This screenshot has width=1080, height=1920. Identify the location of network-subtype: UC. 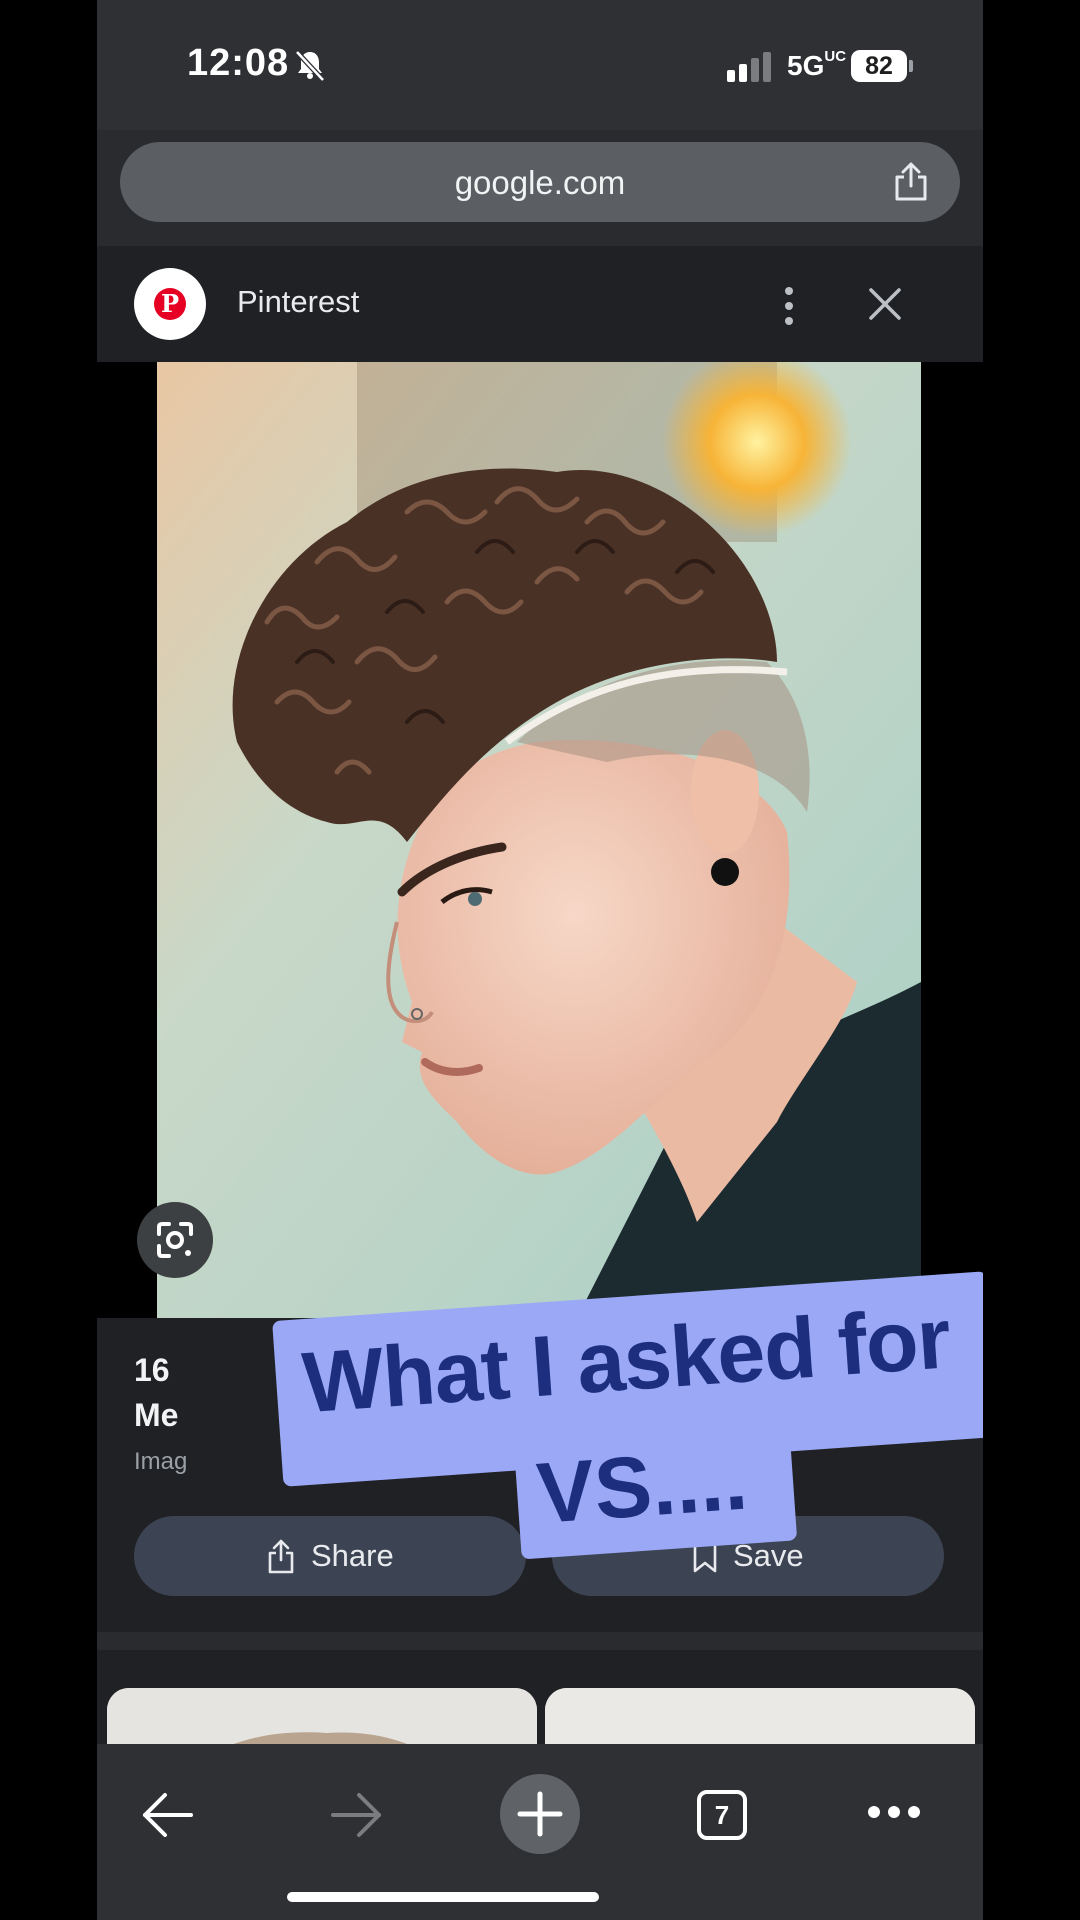
(835, 56).